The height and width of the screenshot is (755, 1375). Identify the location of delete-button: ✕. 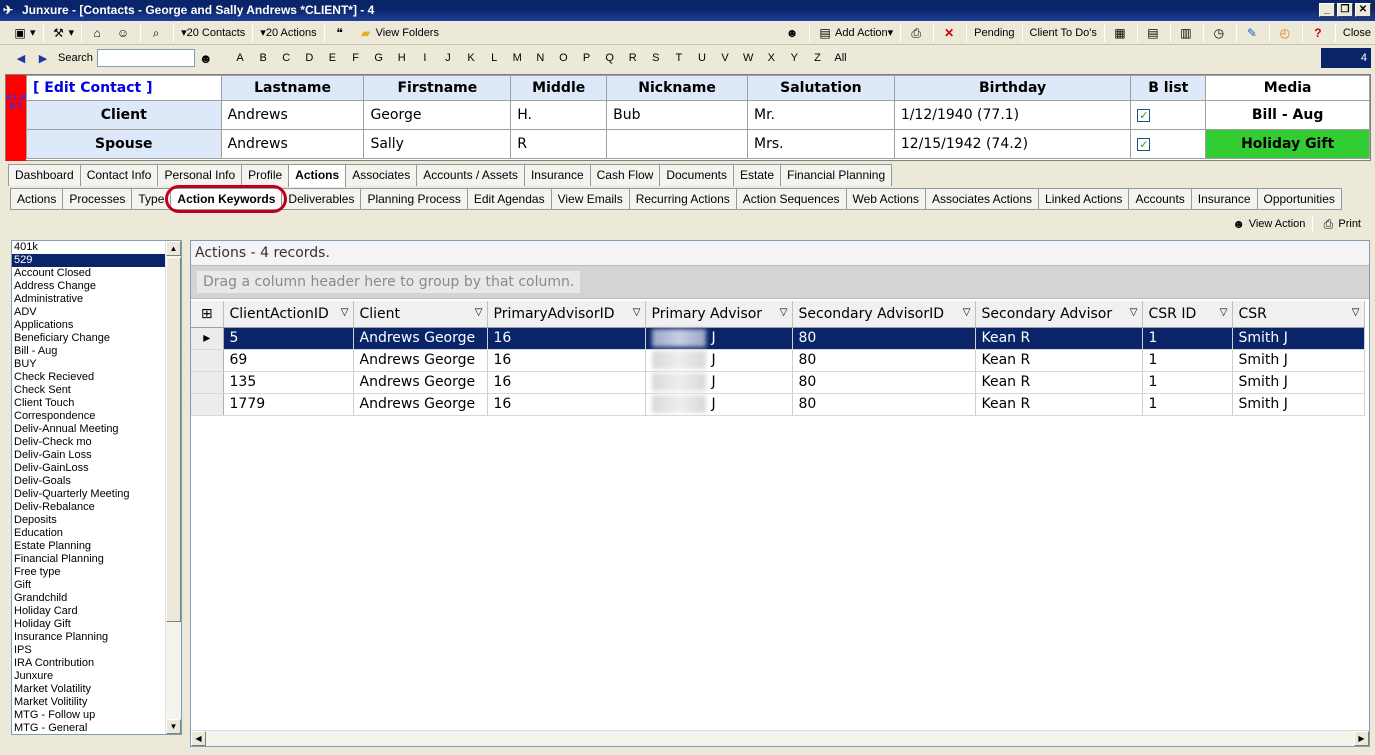
(950, 33).